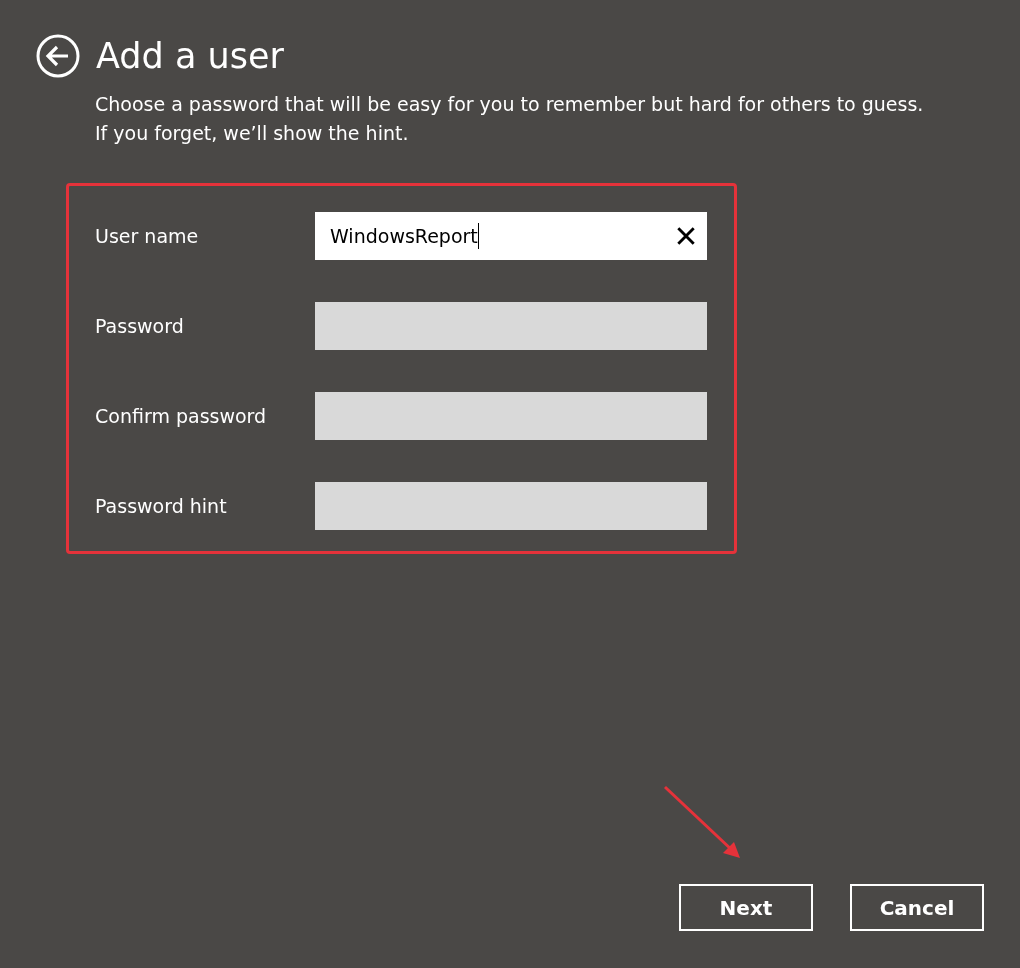 The height and width of the screenshot is (968, 1020). What do you see at coordinates (58, 56) in the screenshot?
I see `back-icon` at bounding box center [58, 56].